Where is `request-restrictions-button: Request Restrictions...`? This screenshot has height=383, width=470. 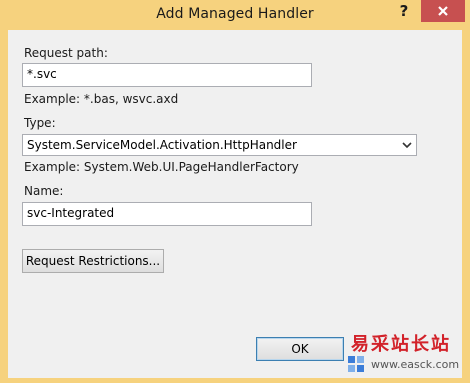
request-restrictions-button: Request Restrictions... is located at coordinates (93, 261).